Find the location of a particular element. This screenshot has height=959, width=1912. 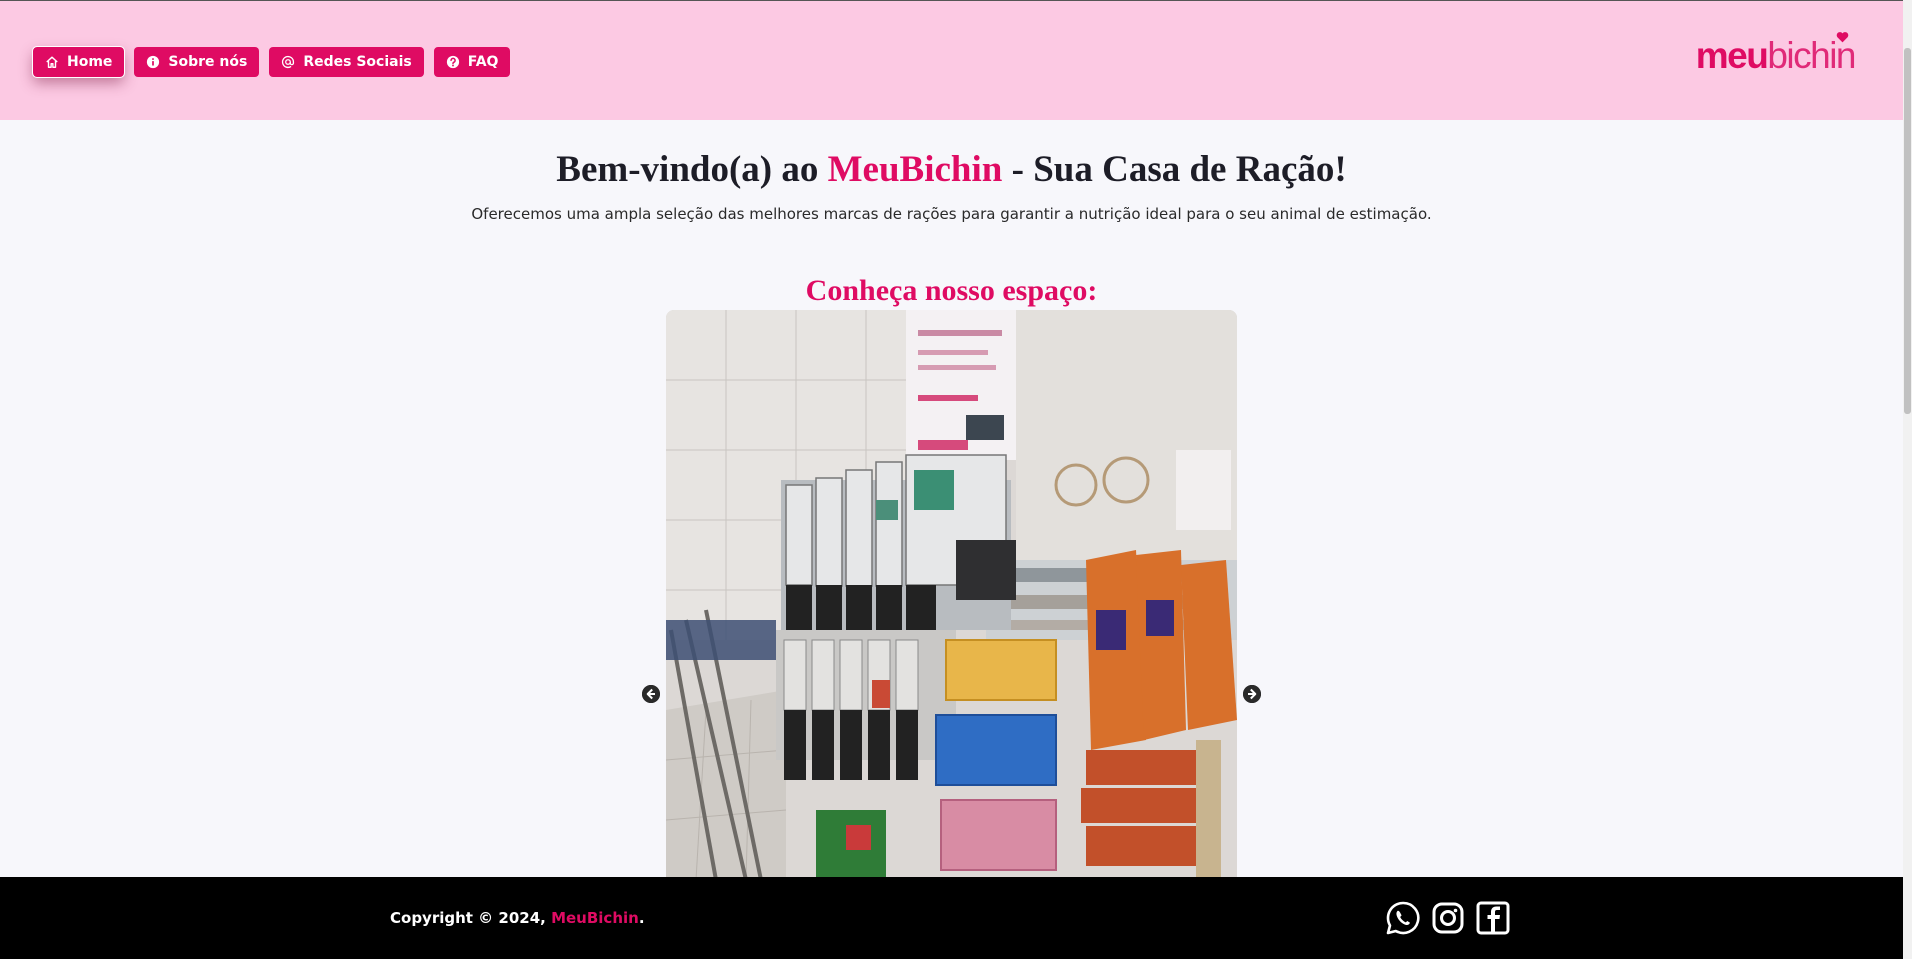

footer-brand-link: MeuBichin is located at coordinates (595, 918).